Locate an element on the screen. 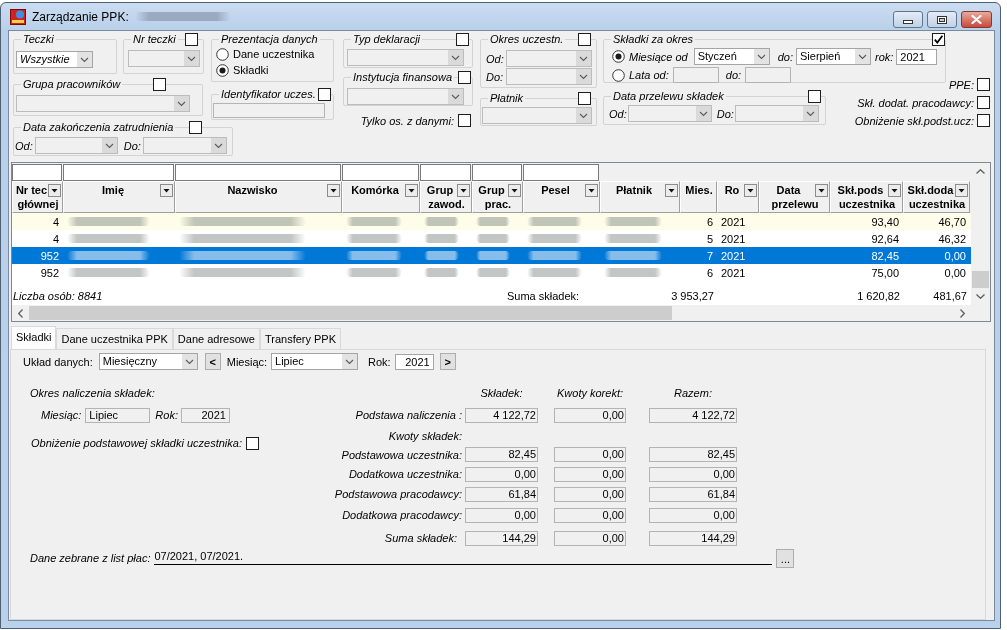 Image resolution: width=1007 pixels, height=630 pixels. column-header: Nazwisko is located at coordinates (258, 197).